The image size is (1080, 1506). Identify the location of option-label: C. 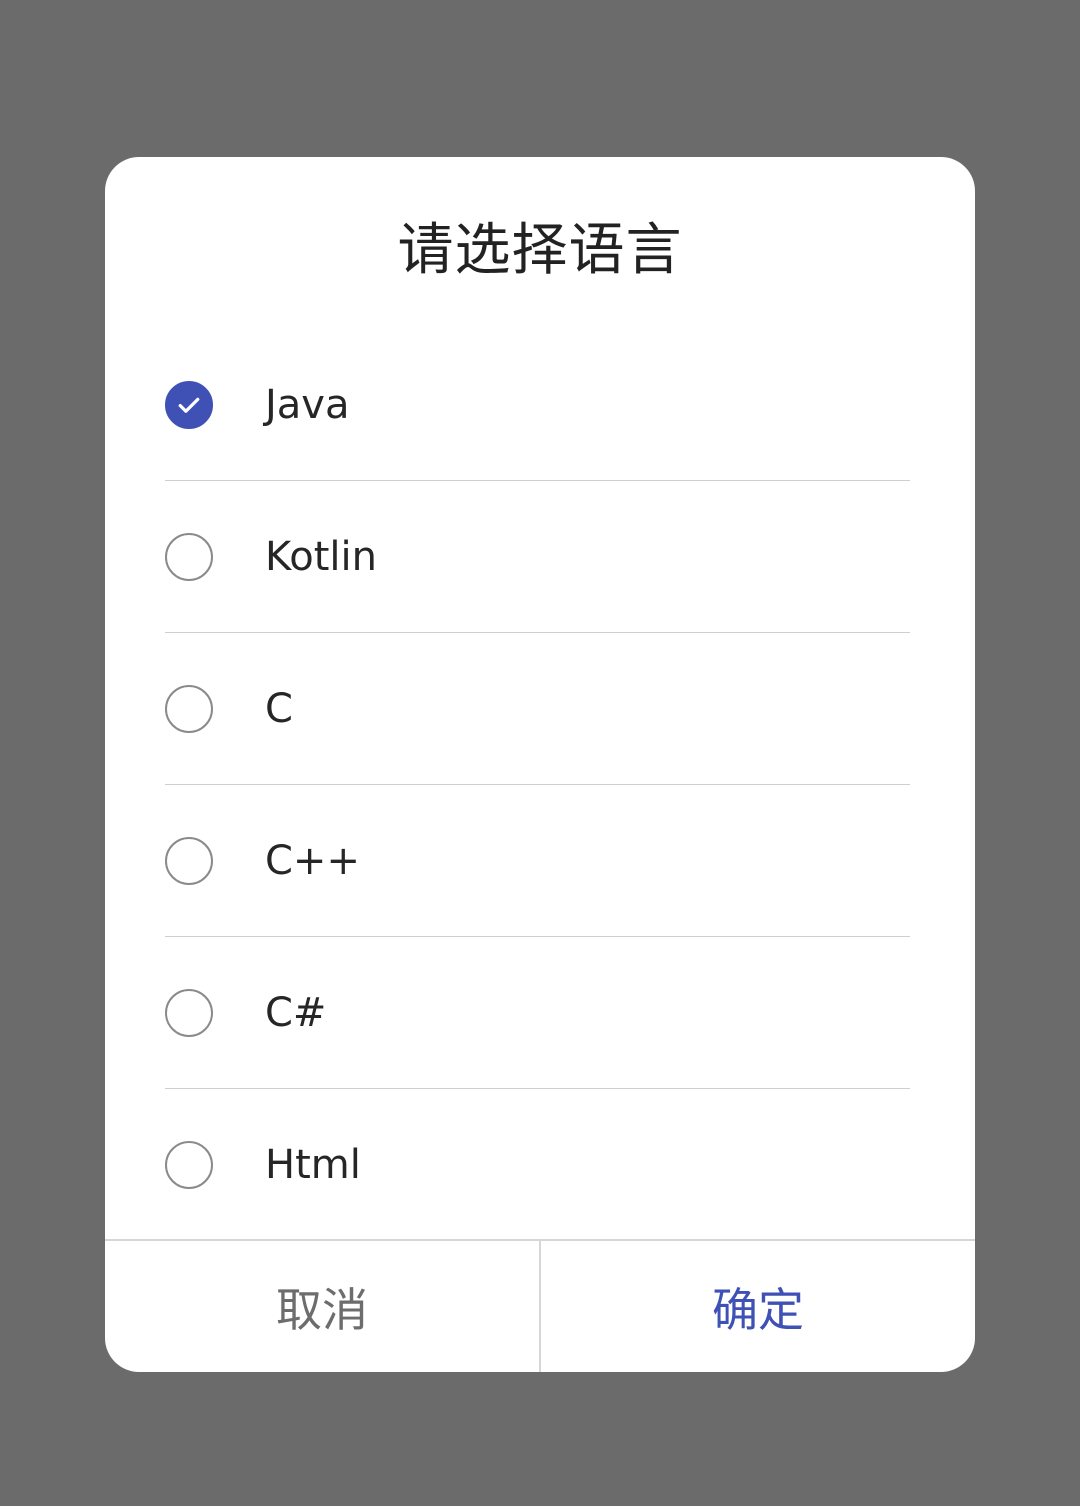
(279, 708).